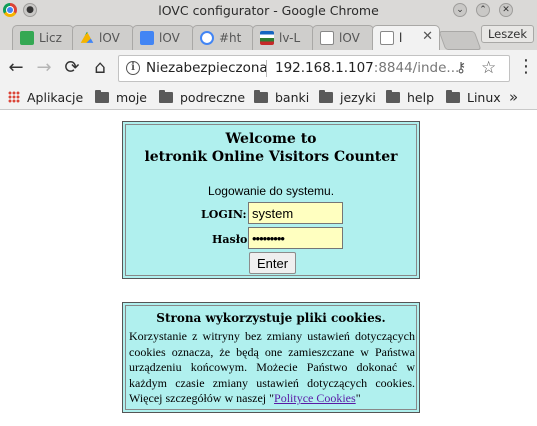 This screenshot has width=537, height=426. I want to click on minimize-icon: ⌄, so click(460, 10).